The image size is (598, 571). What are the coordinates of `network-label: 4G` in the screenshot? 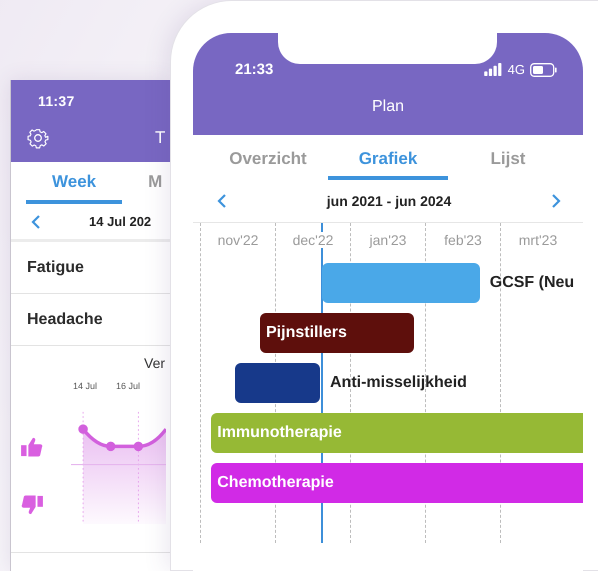 It's located at (516, 69).